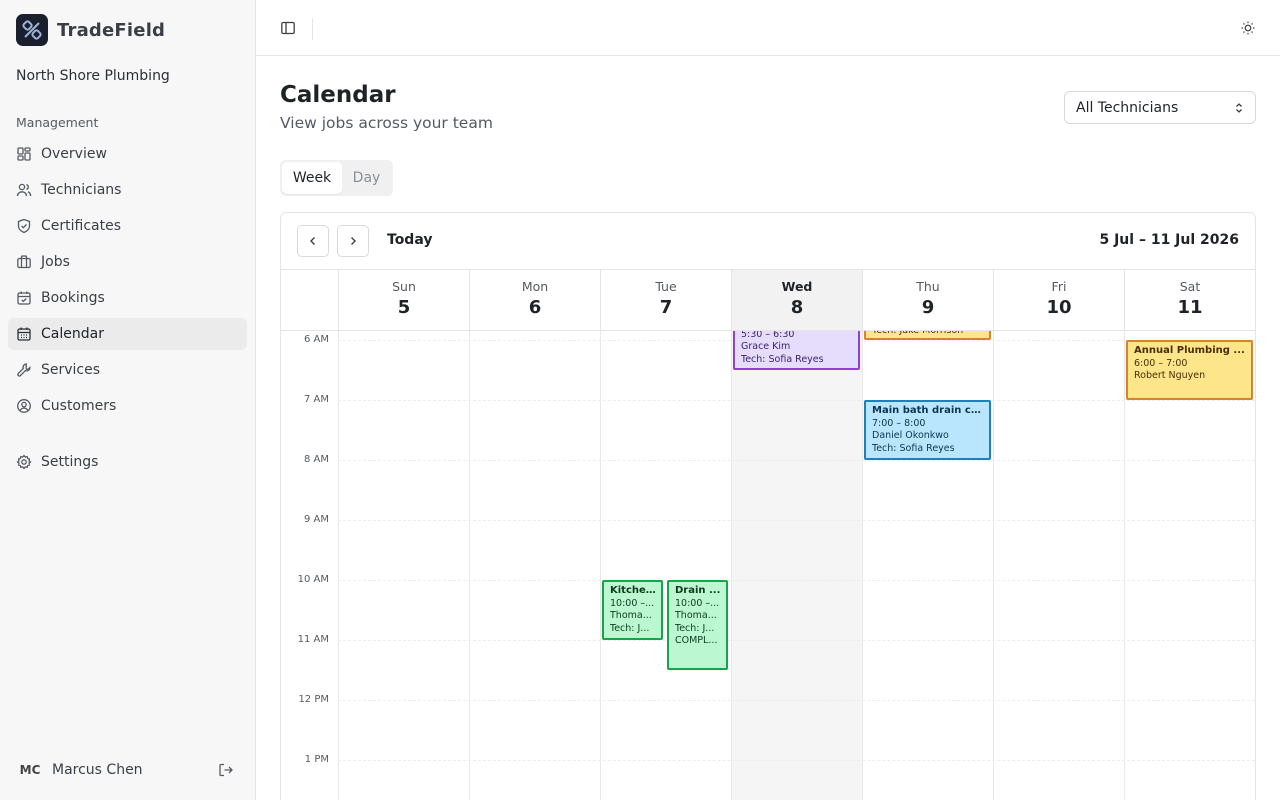  I want to click on today-column-highlight, so click(796, 565).